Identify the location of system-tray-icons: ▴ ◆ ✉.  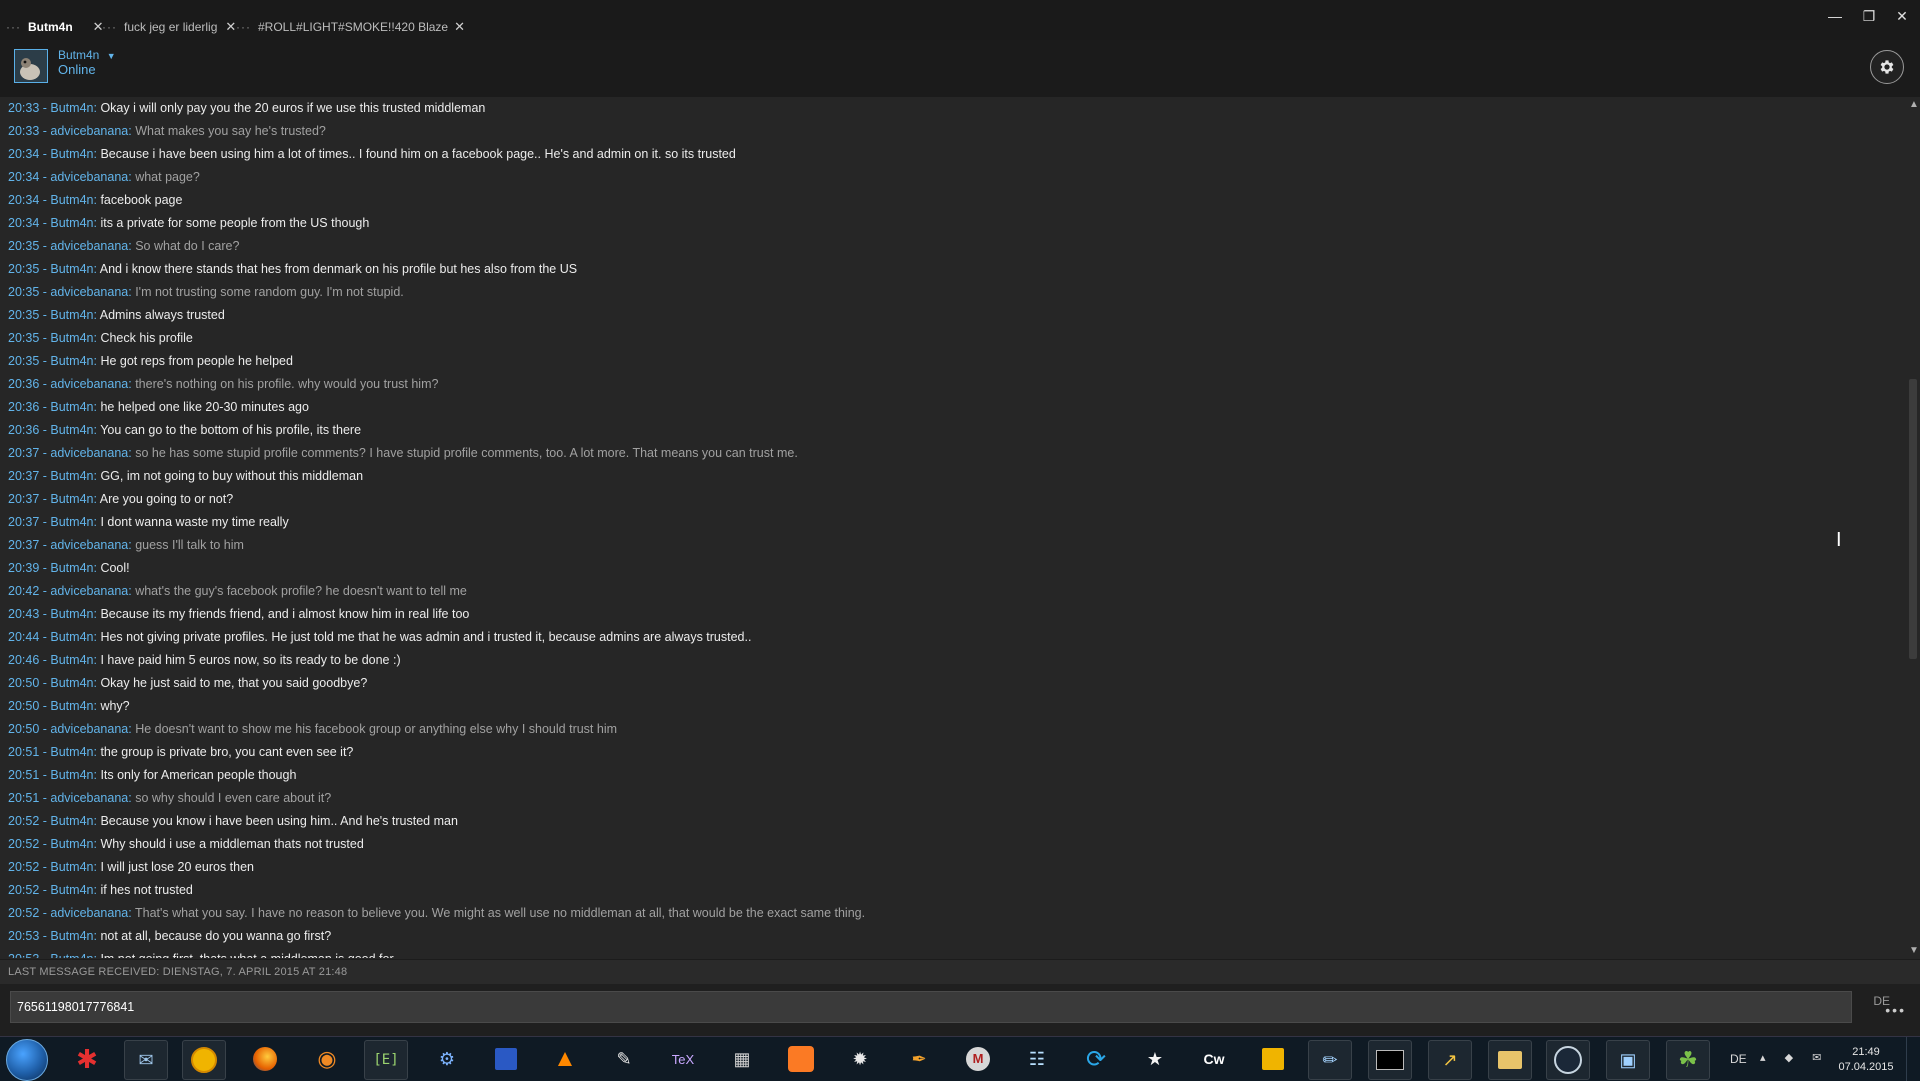
(1794, 1057).